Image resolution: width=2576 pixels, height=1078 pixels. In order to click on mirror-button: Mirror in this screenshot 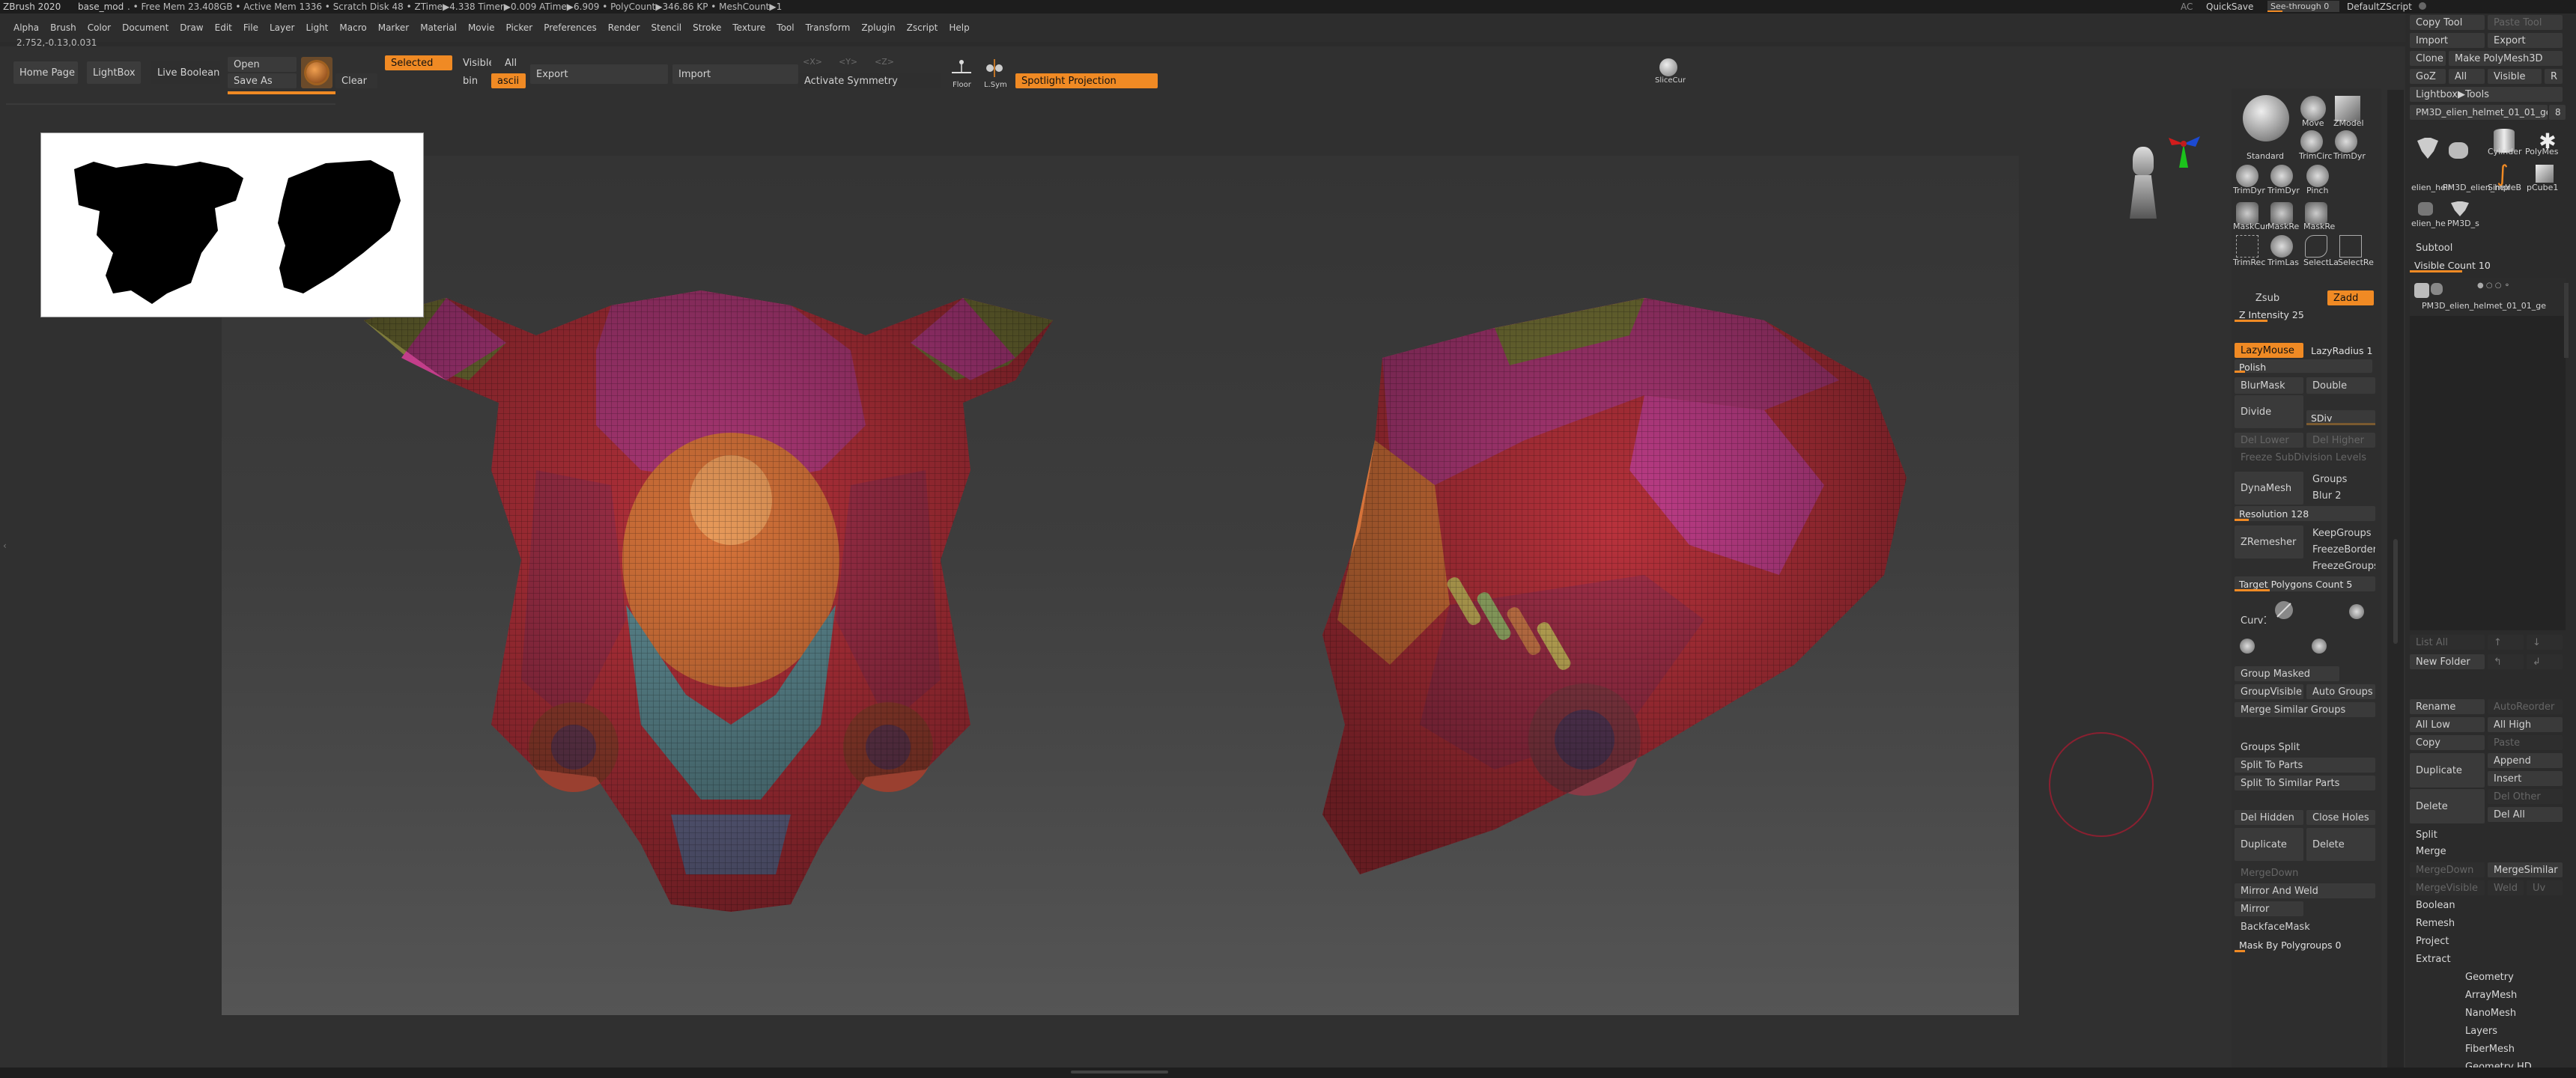, I will do `click(2269, 908)`.